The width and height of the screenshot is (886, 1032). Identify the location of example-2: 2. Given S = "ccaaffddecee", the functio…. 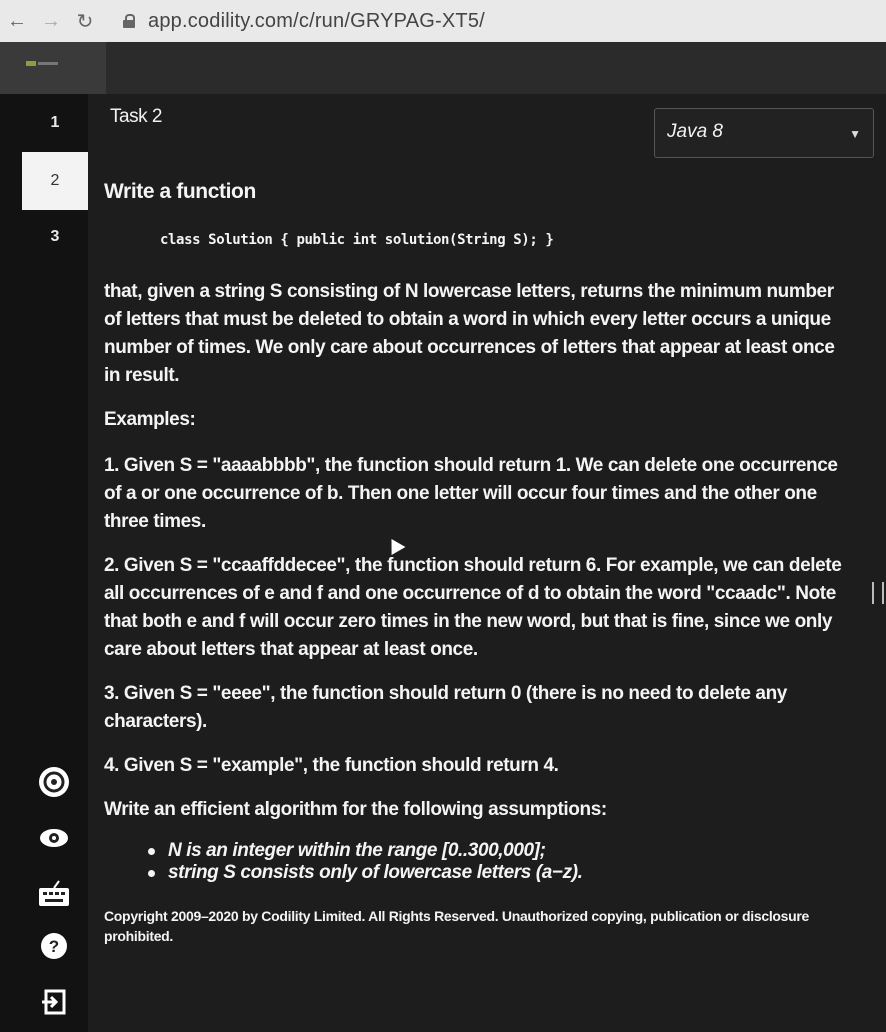
(473, 607).